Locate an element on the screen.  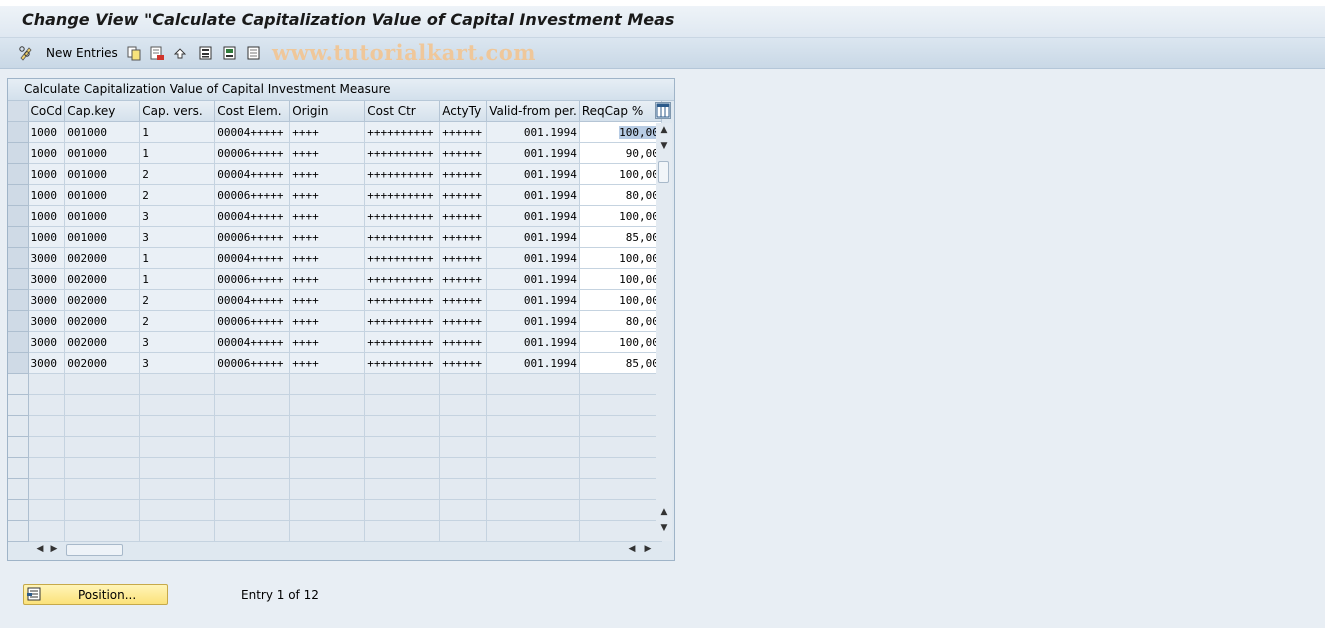
display-change-button is located at coordinates (26, 53).